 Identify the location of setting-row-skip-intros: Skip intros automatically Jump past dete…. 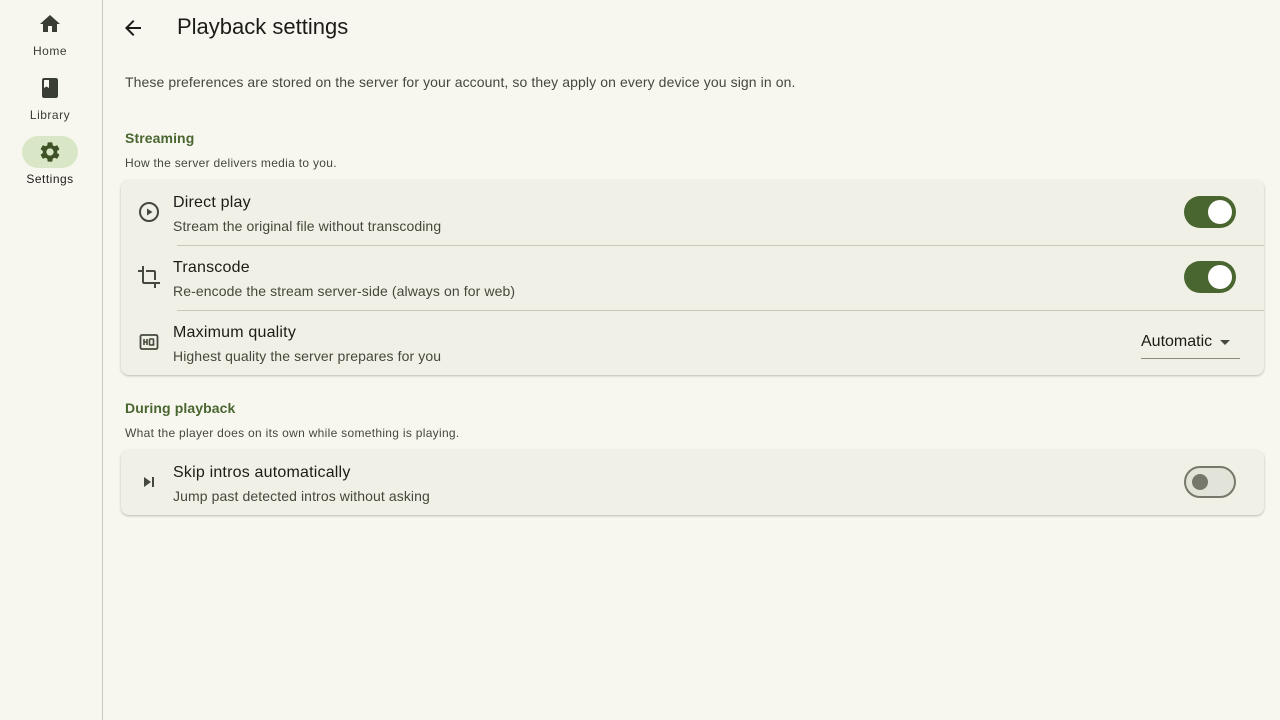
(692, 482).